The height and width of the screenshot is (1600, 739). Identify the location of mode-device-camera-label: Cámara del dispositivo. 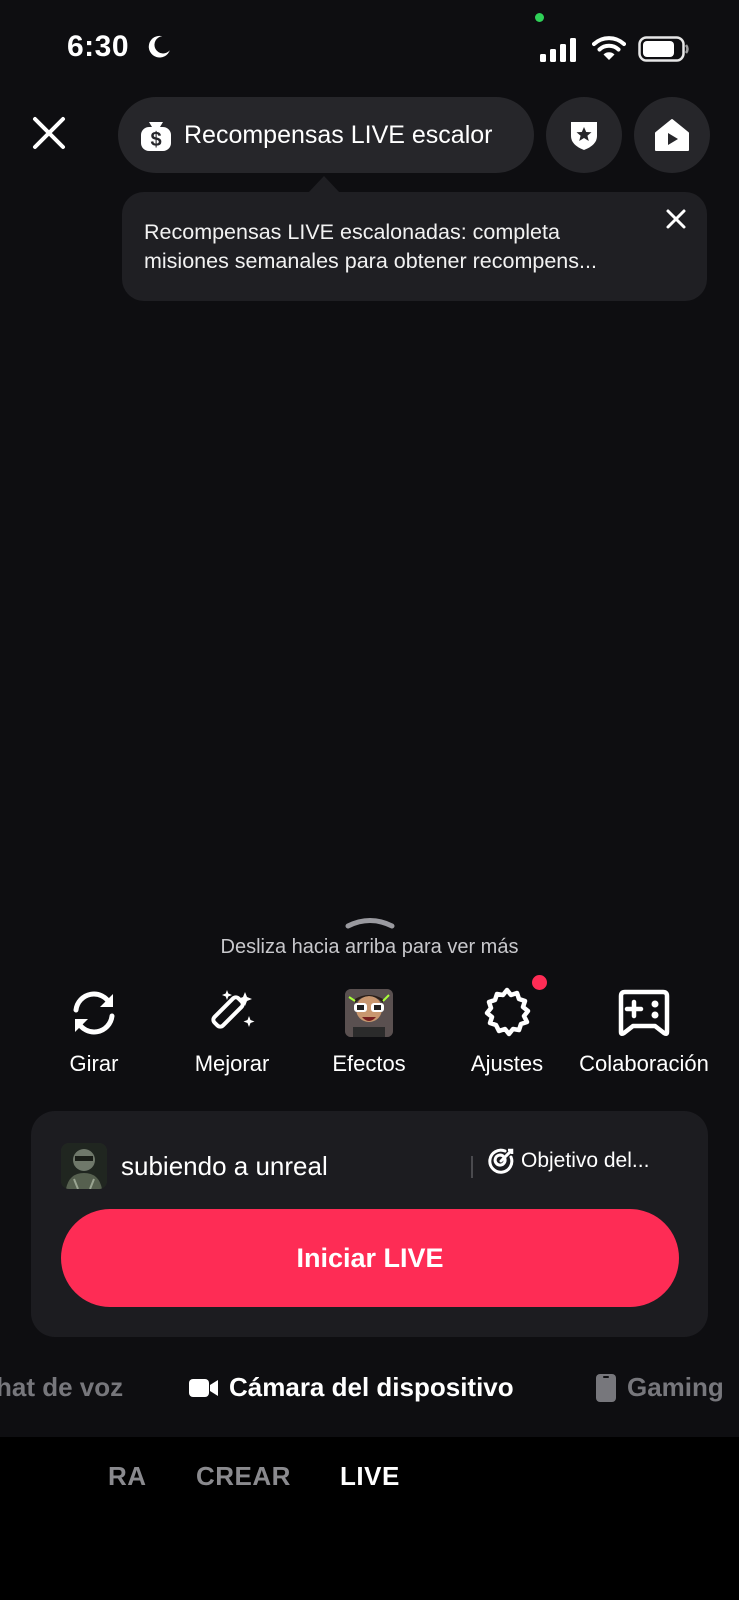
(371, 1387).